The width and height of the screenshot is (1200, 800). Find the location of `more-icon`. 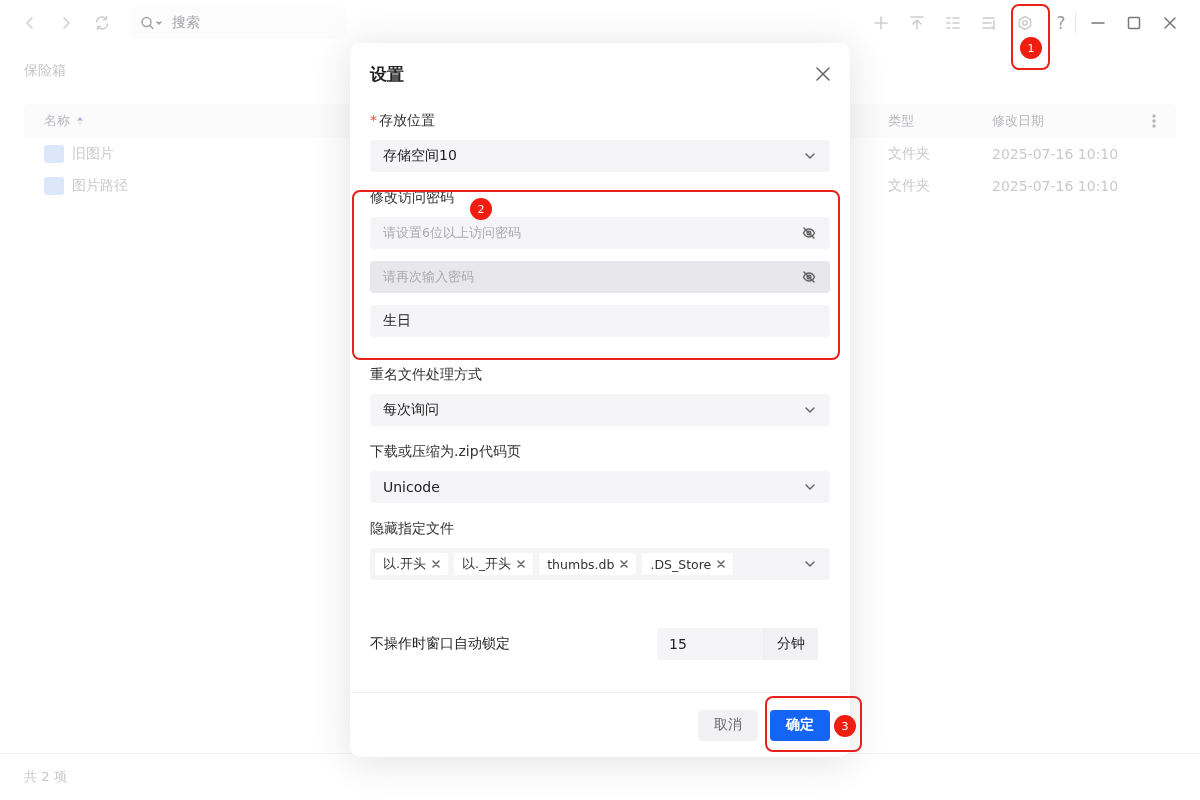

more-icon is located at coordinates (1154, 121).